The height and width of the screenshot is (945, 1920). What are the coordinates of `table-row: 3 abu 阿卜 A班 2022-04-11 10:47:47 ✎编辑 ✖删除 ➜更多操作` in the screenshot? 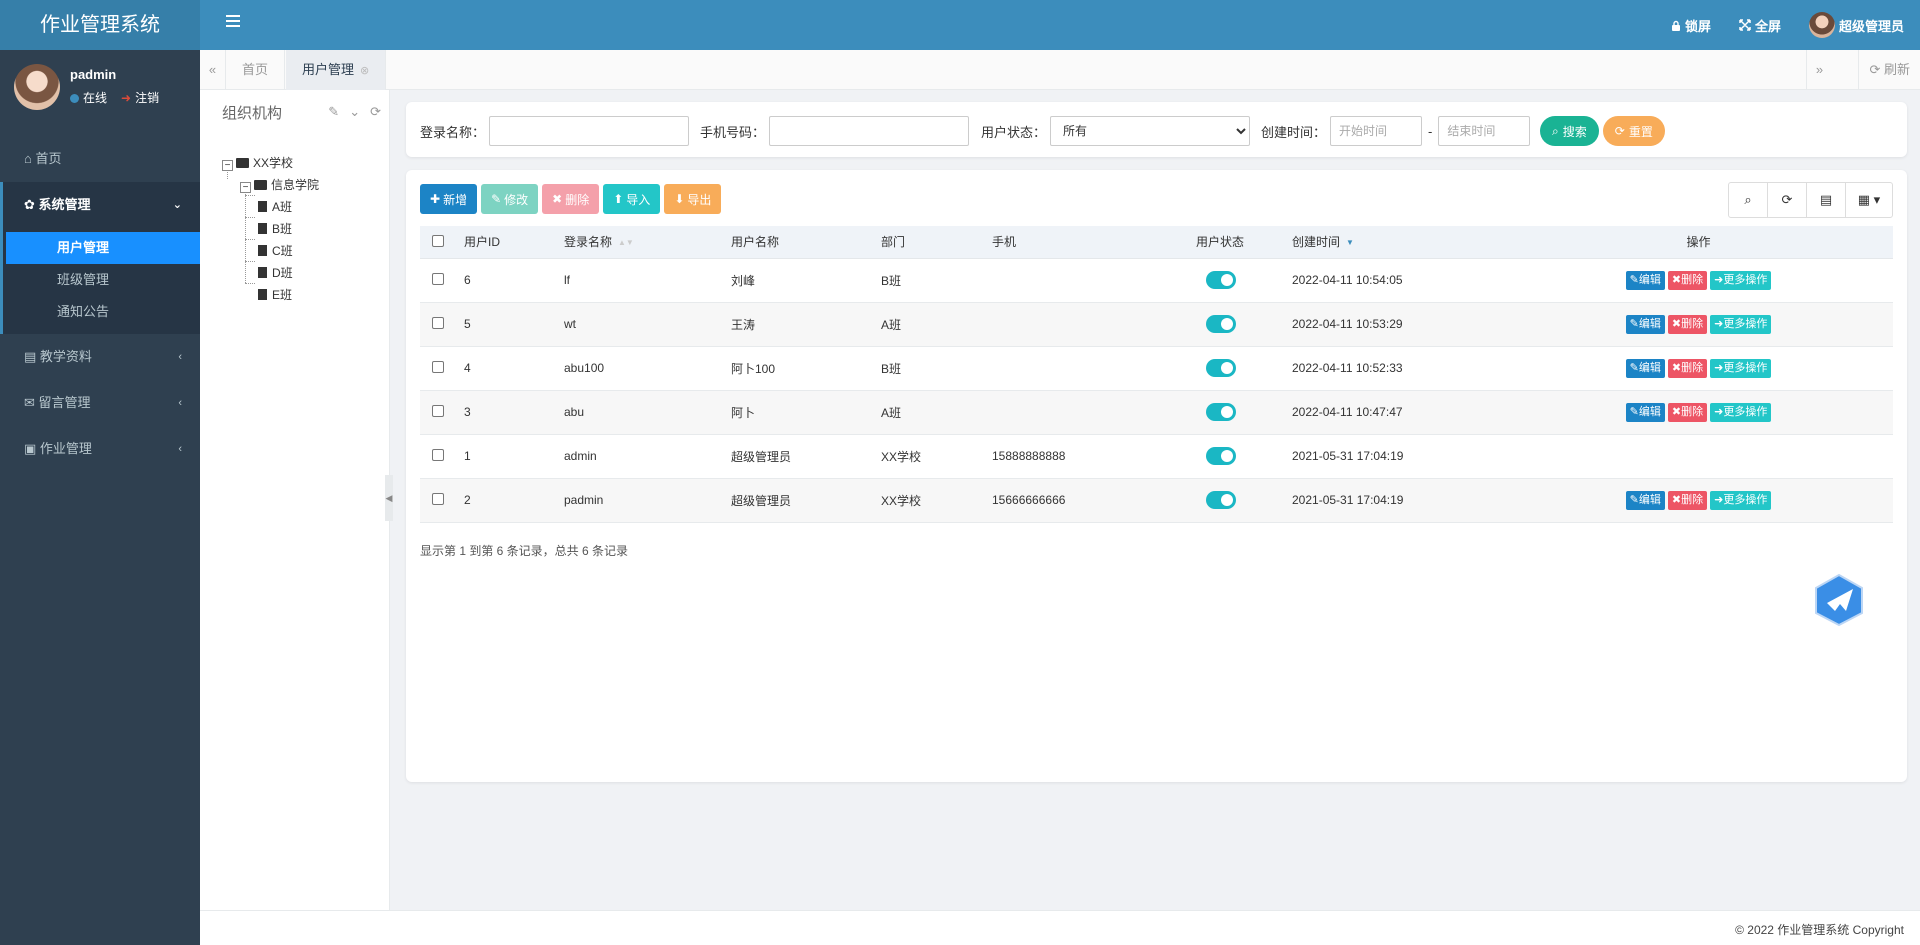 It's located at (1156, 412).